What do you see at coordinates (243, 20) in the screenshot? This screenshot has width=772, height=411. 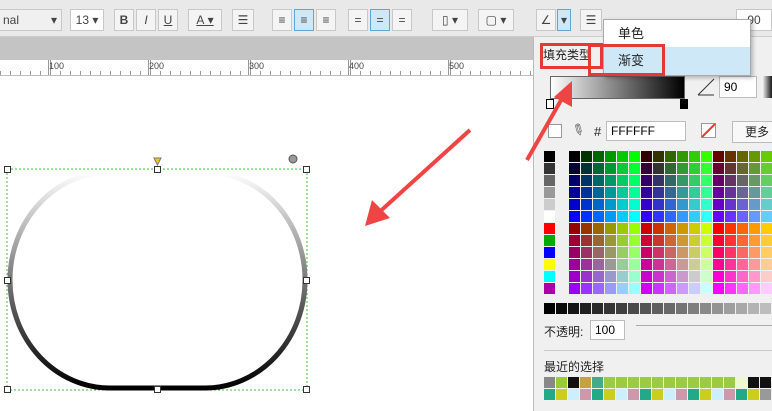 I see `list-button: ☰` at bounding box center [243, 20].